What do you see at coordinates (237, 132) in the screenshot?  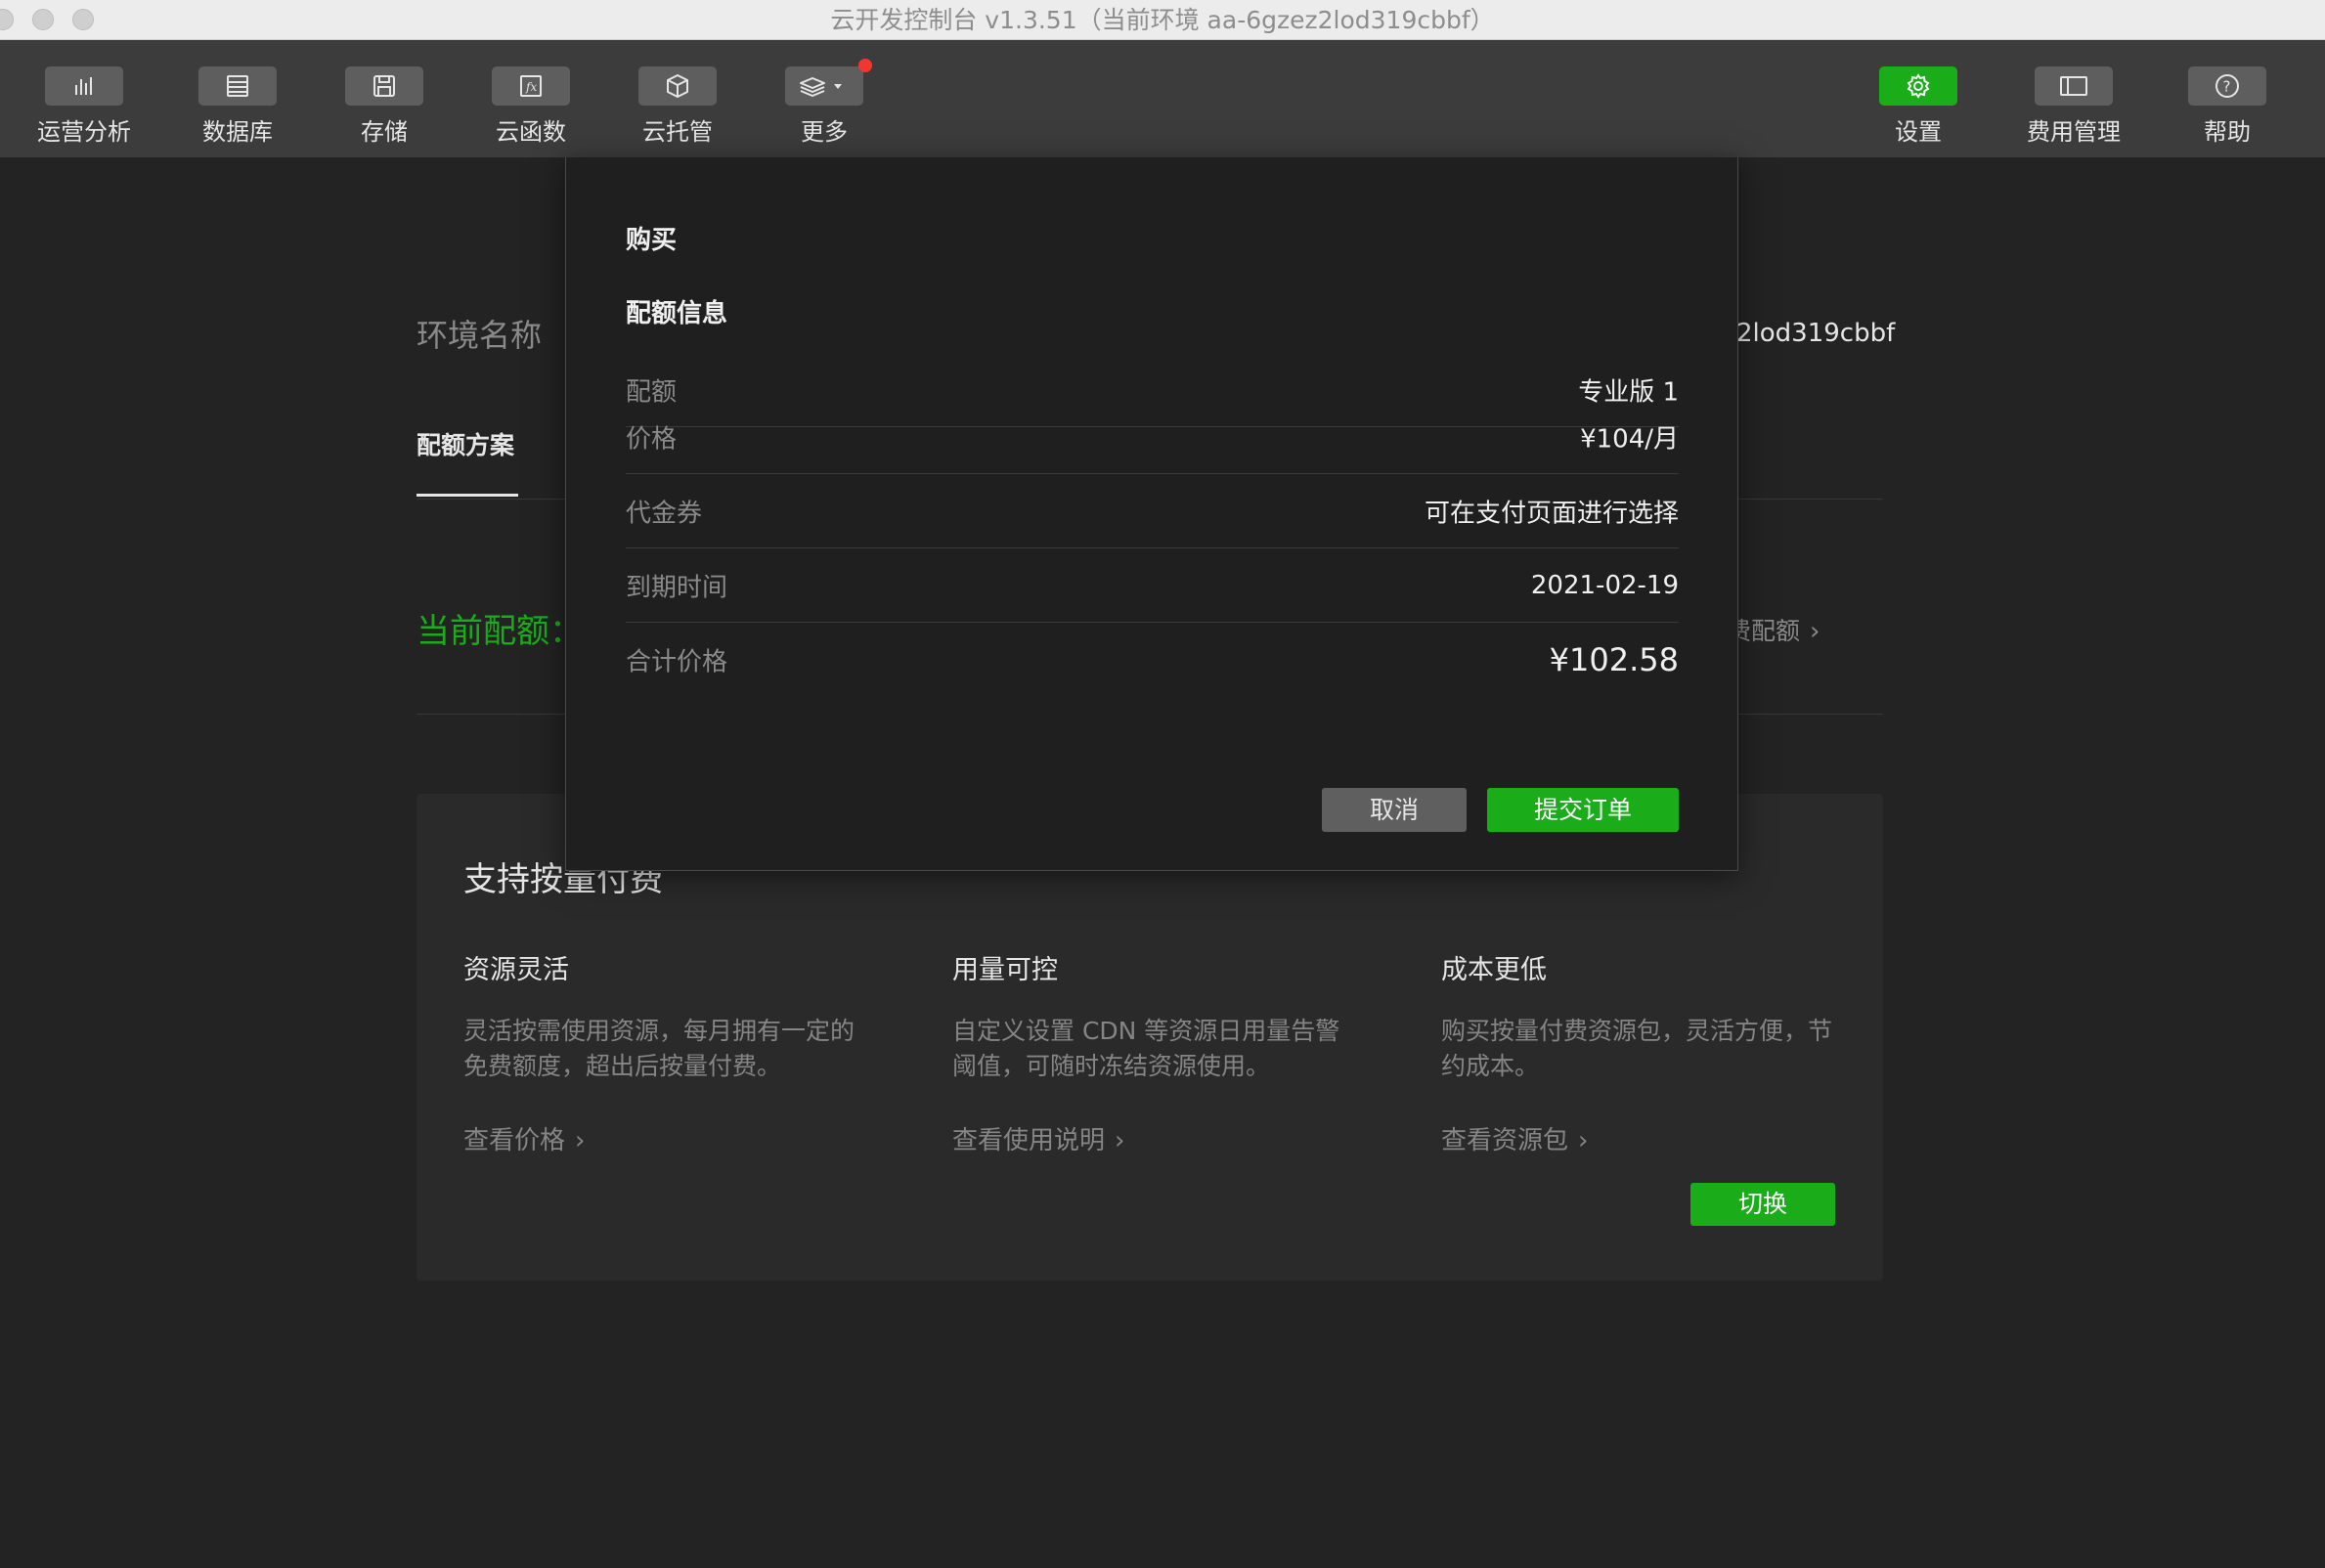 I see `toolbar-label: 数据库` at bounding box center [237, 132].